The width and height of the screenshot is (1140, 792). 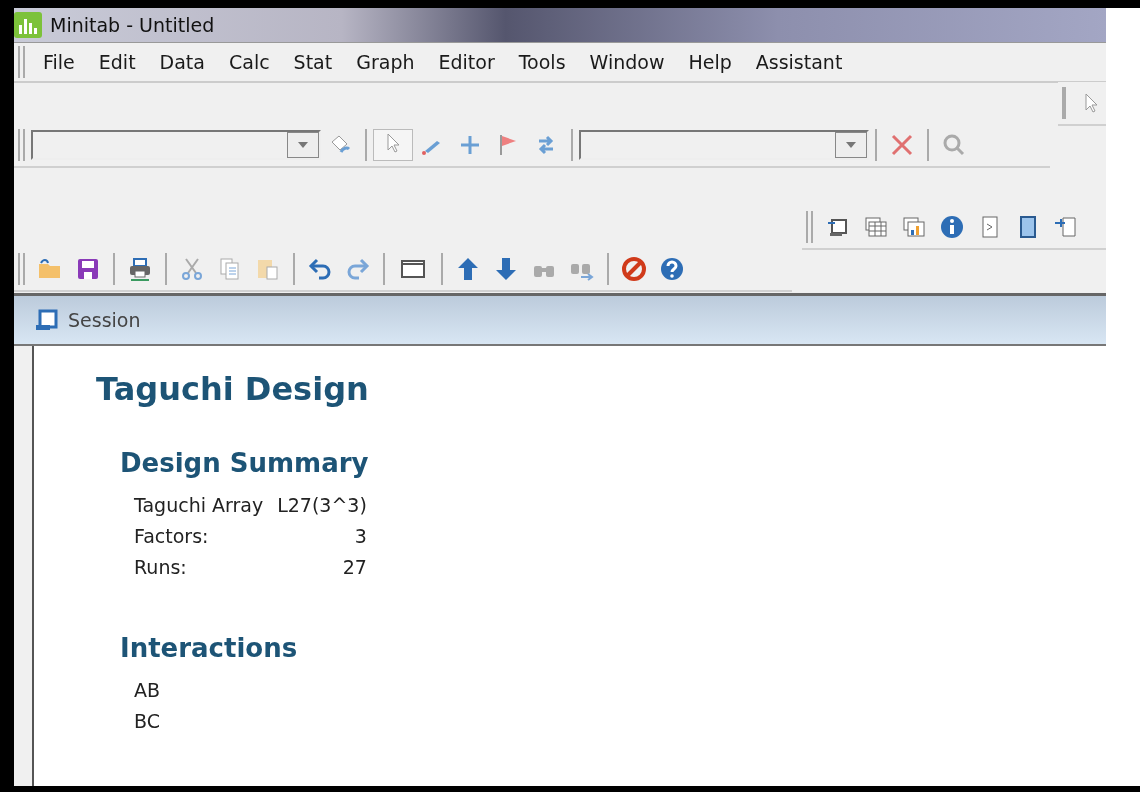 What do you see at coordinates (1066, 227) in the screenshot?
I see `page-icon` at bounding box center [1066, 227].